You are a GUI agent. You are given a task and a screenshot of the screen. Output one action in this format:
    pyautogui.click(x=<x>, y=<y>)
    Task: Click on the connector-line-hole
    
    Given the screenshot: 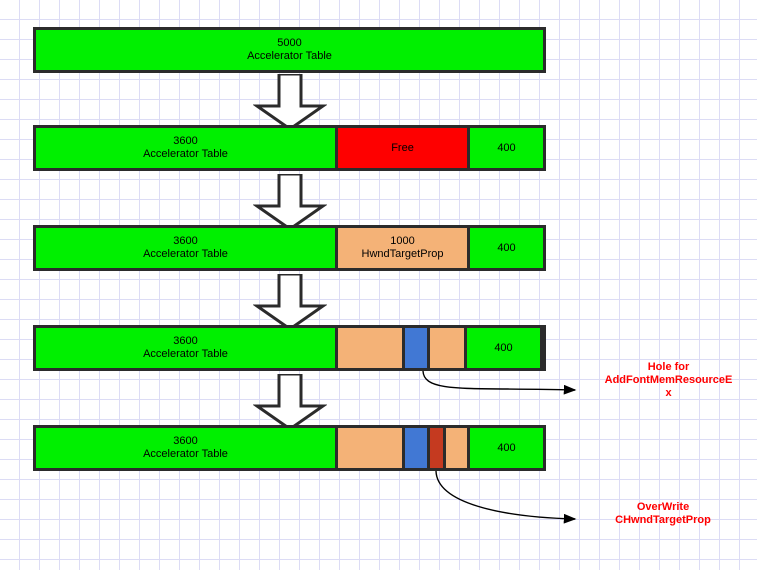 What is the action you would take?
    pyautogui.click(x=499, y=382)
    